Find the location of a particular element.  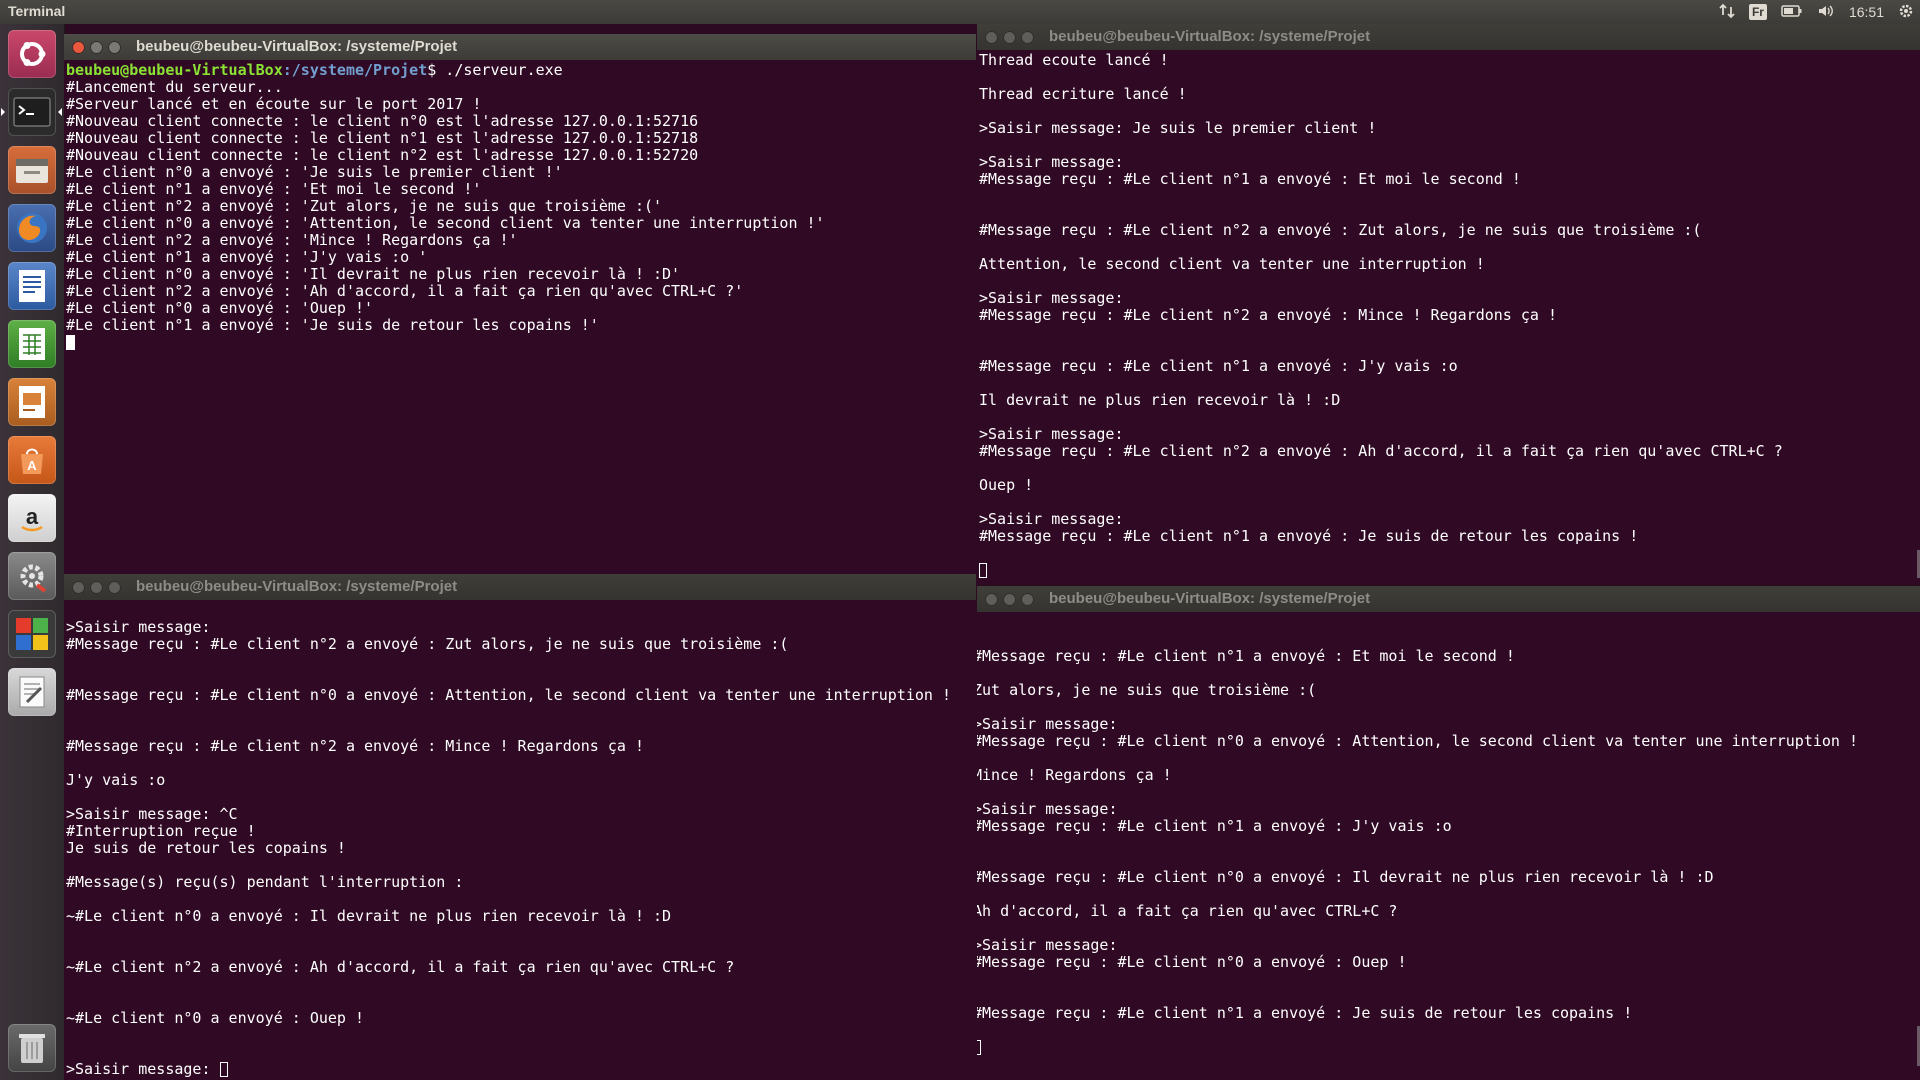

terminal-line: ~#Le client n°0 a envoyé : Ouep ! is located at coordinates (215, 1018).